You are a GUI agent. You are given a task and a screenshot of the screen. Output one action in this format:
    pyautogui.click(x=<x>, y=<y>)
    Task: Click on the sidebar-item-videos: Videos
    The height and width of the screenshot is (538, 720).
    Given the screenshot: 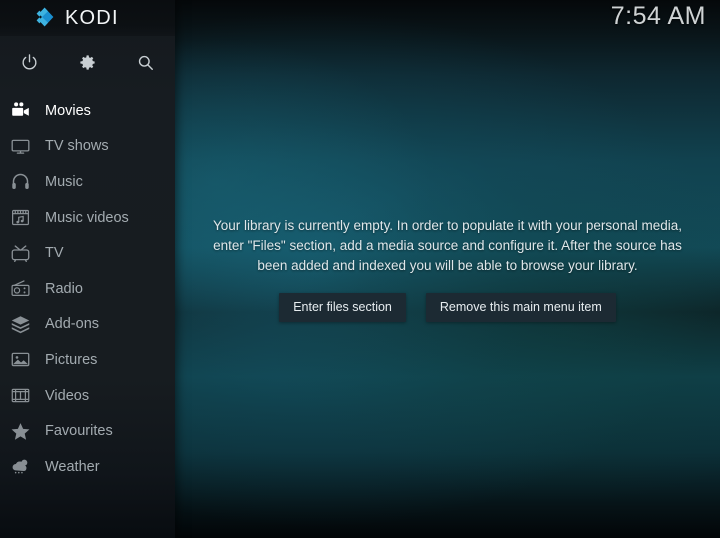 What is the action you would take?
    pyautogui.click(x=87, y=396)
    